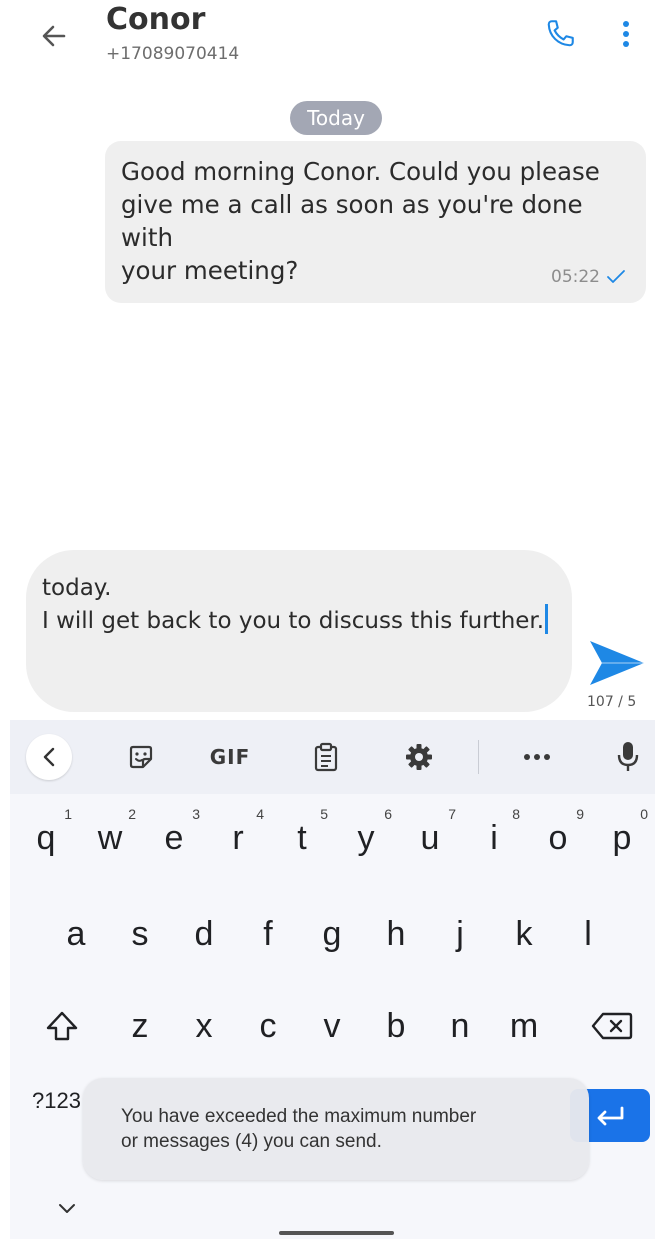 This screenshot has height=1239, width=655. Describe the element at coordinates (76, 934) in the screenshot. I see `key-a: a` at that location.